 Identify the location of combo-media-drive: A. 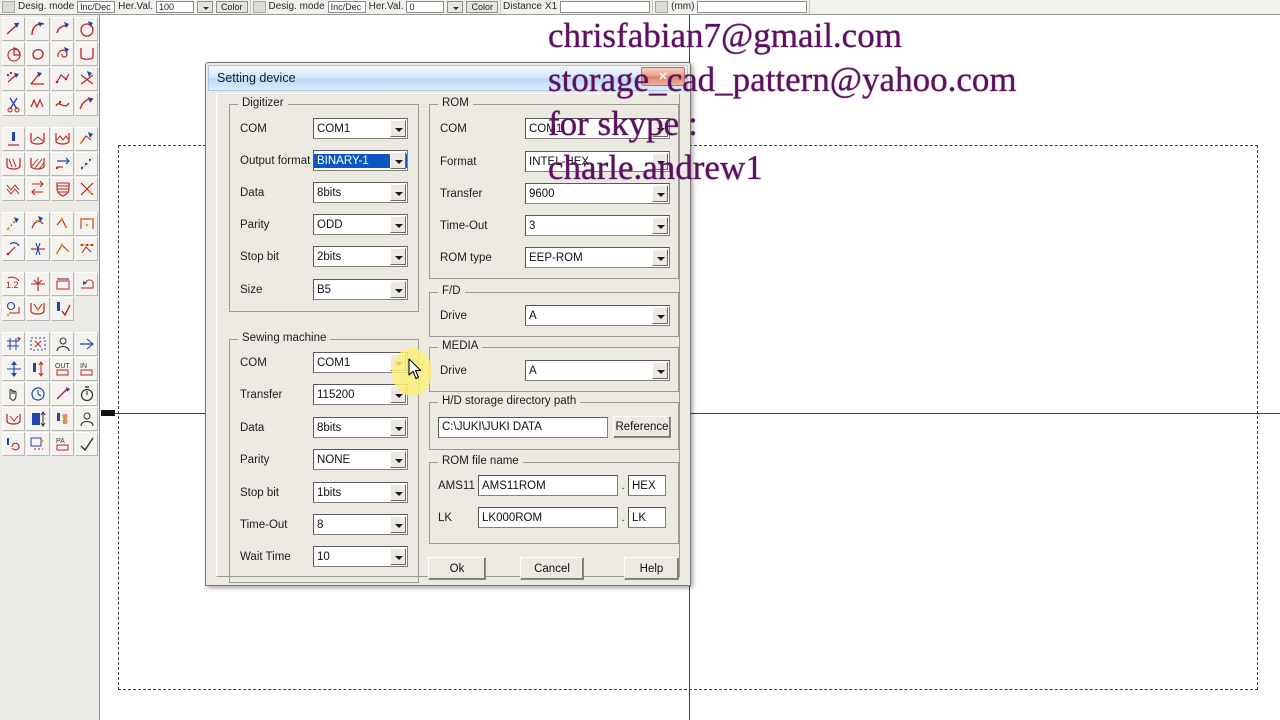
(597, 370).